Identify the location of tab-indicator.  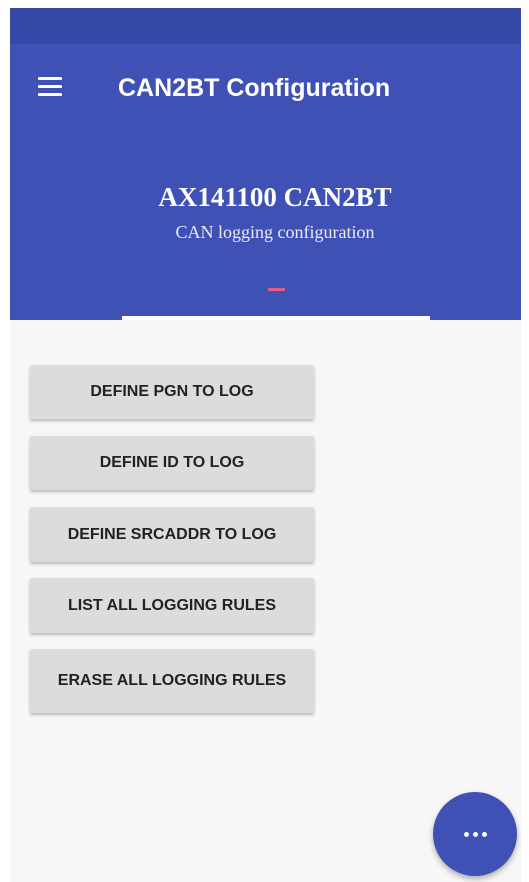
(276, 289).